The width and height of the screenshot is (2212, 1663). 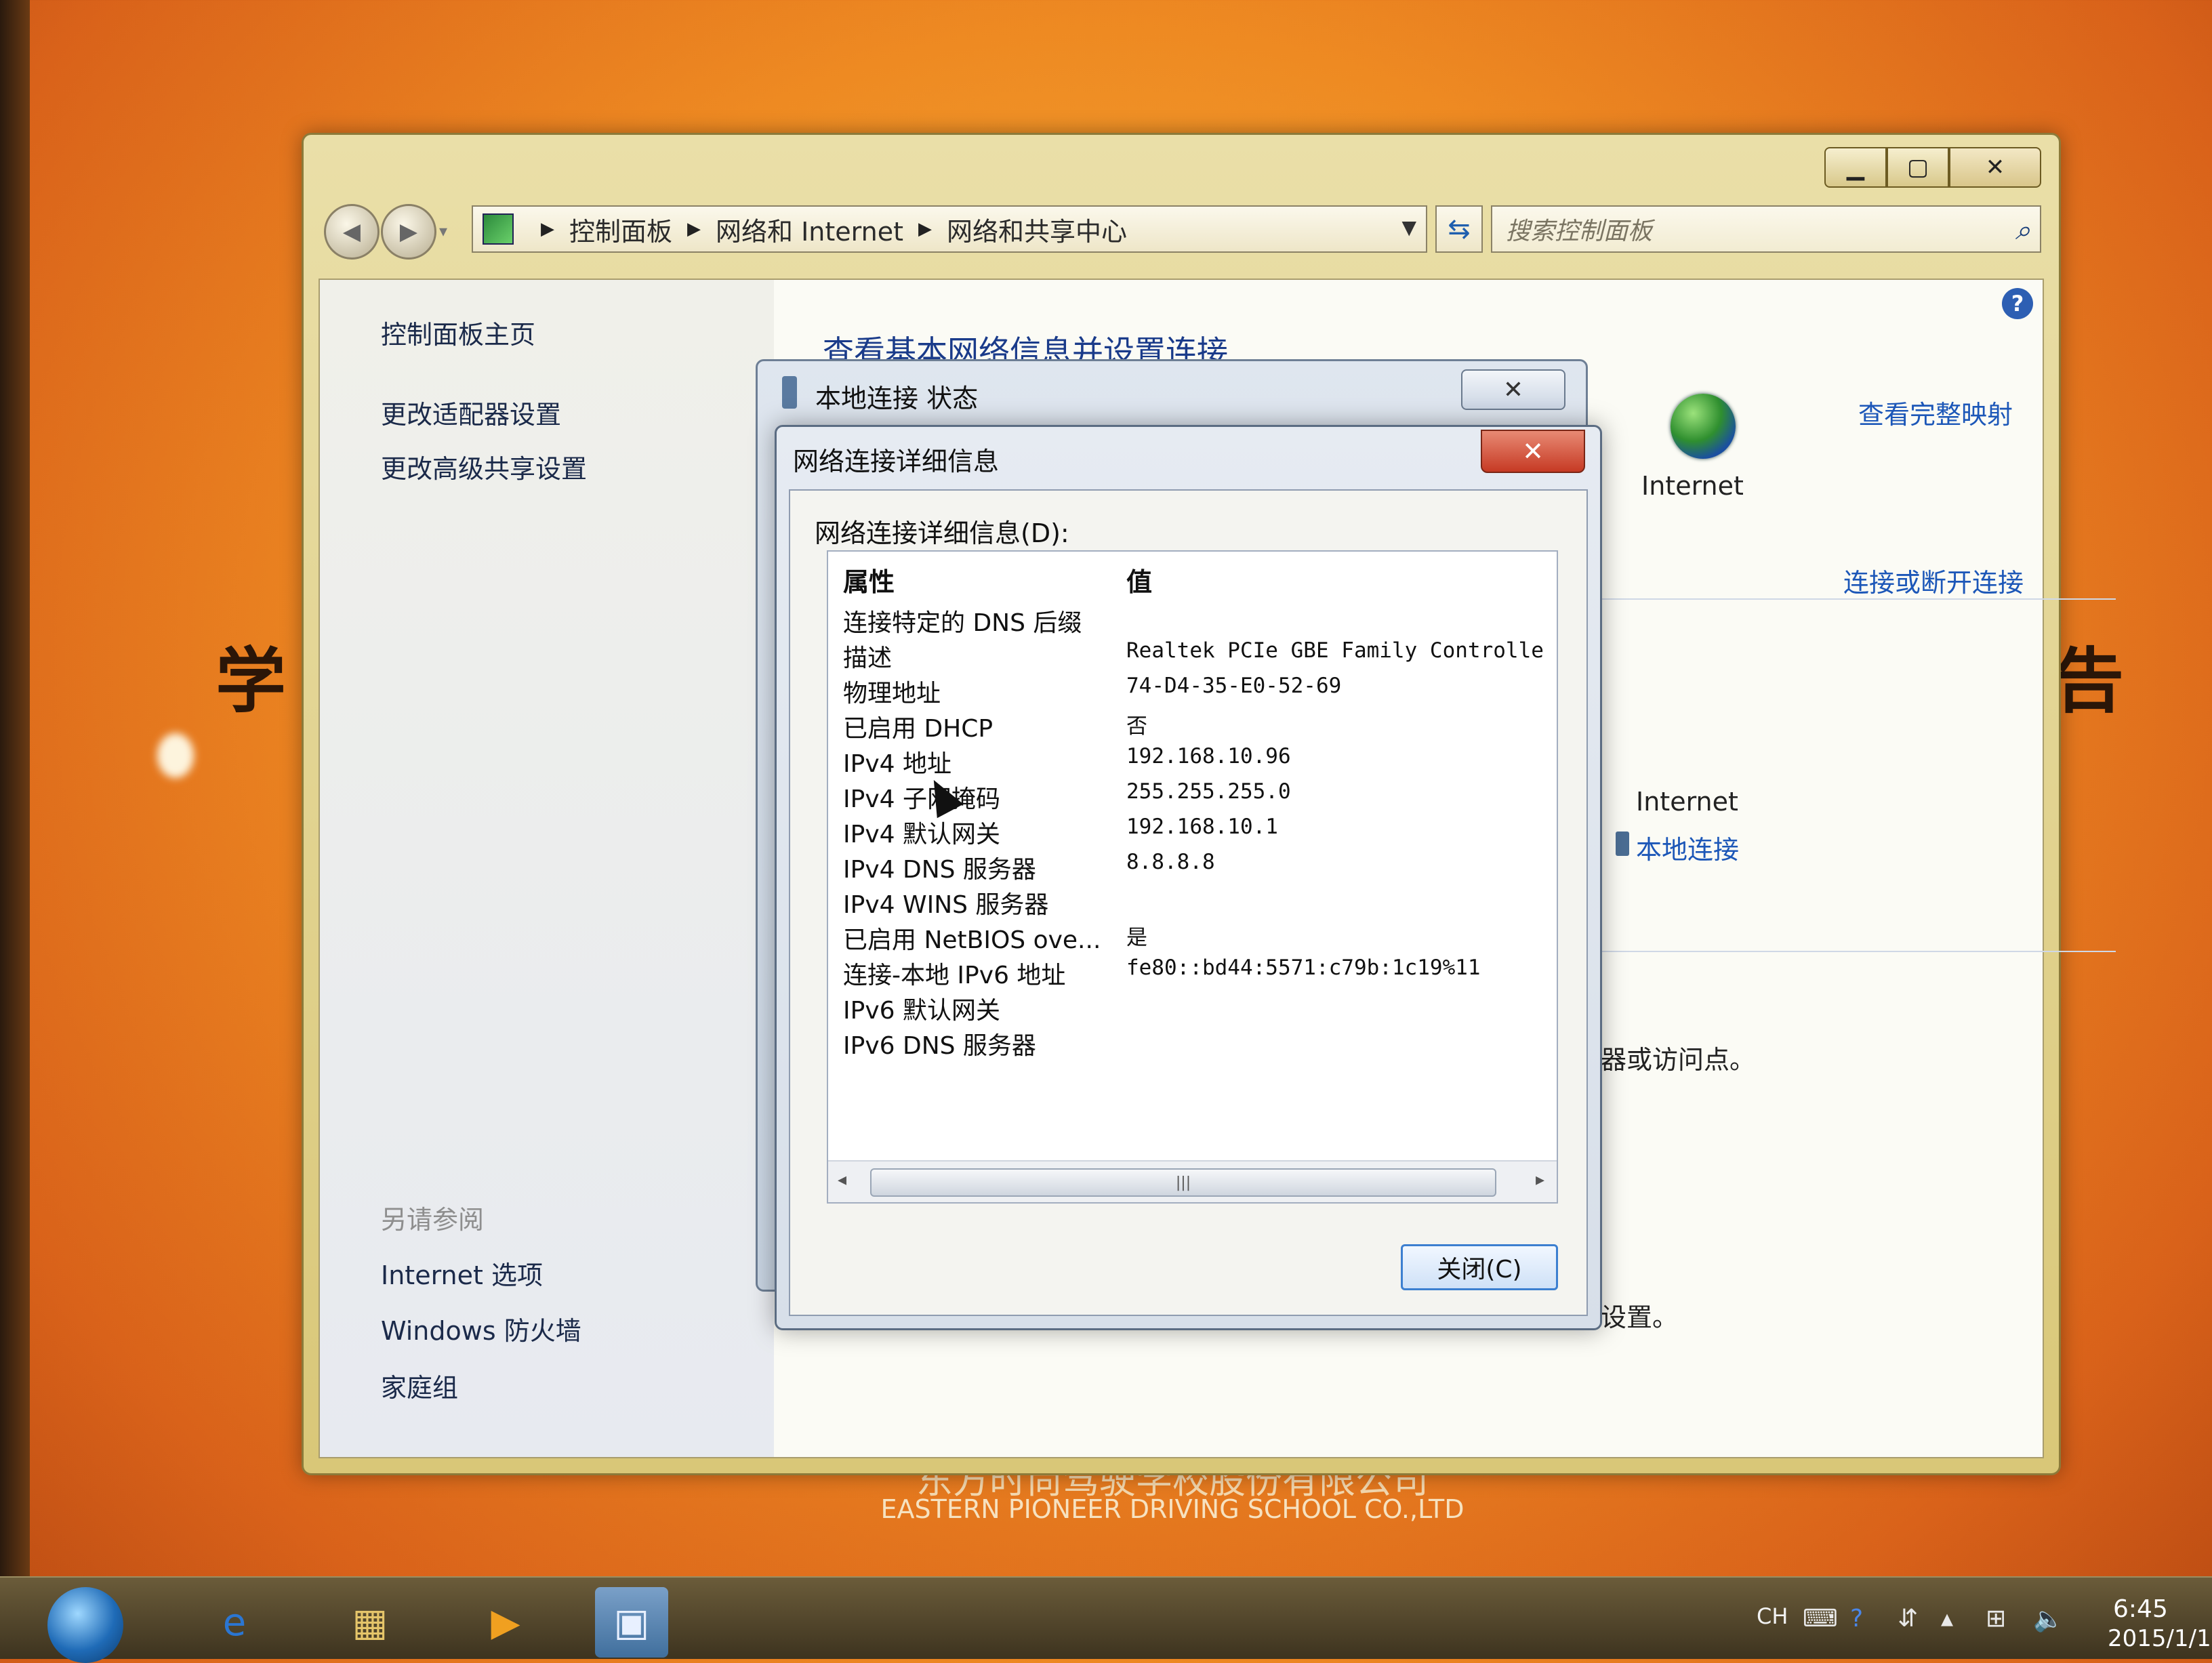 I want to click on help-icon: ?, so click(x=2017, y=304).